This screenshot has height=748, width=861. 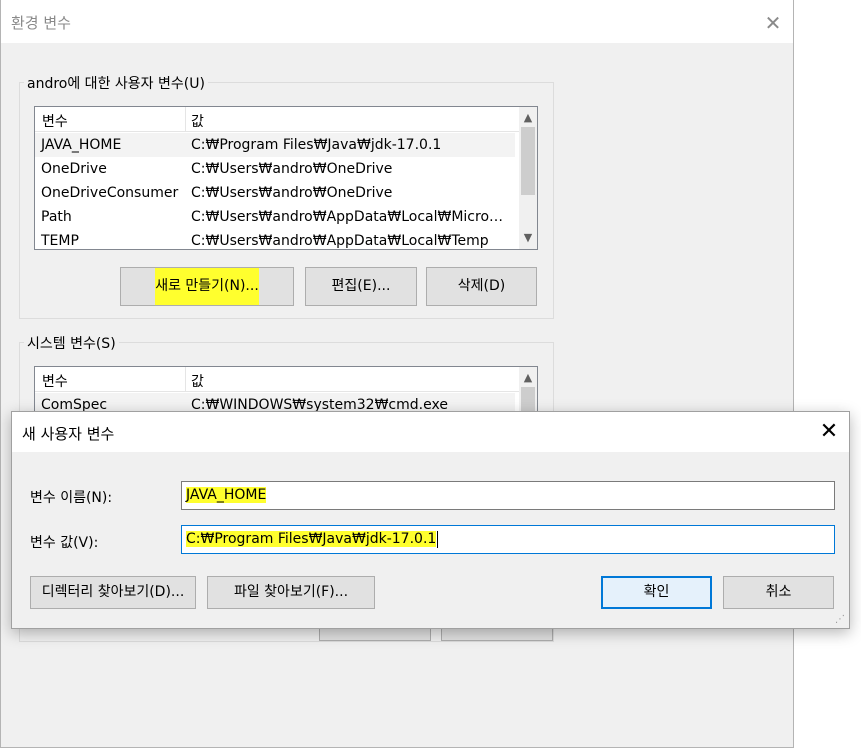 I want to click on list-item: TEMP C:₩Users₩andro₩AppData₩Local₩Temp, so click(x=275, y=239).